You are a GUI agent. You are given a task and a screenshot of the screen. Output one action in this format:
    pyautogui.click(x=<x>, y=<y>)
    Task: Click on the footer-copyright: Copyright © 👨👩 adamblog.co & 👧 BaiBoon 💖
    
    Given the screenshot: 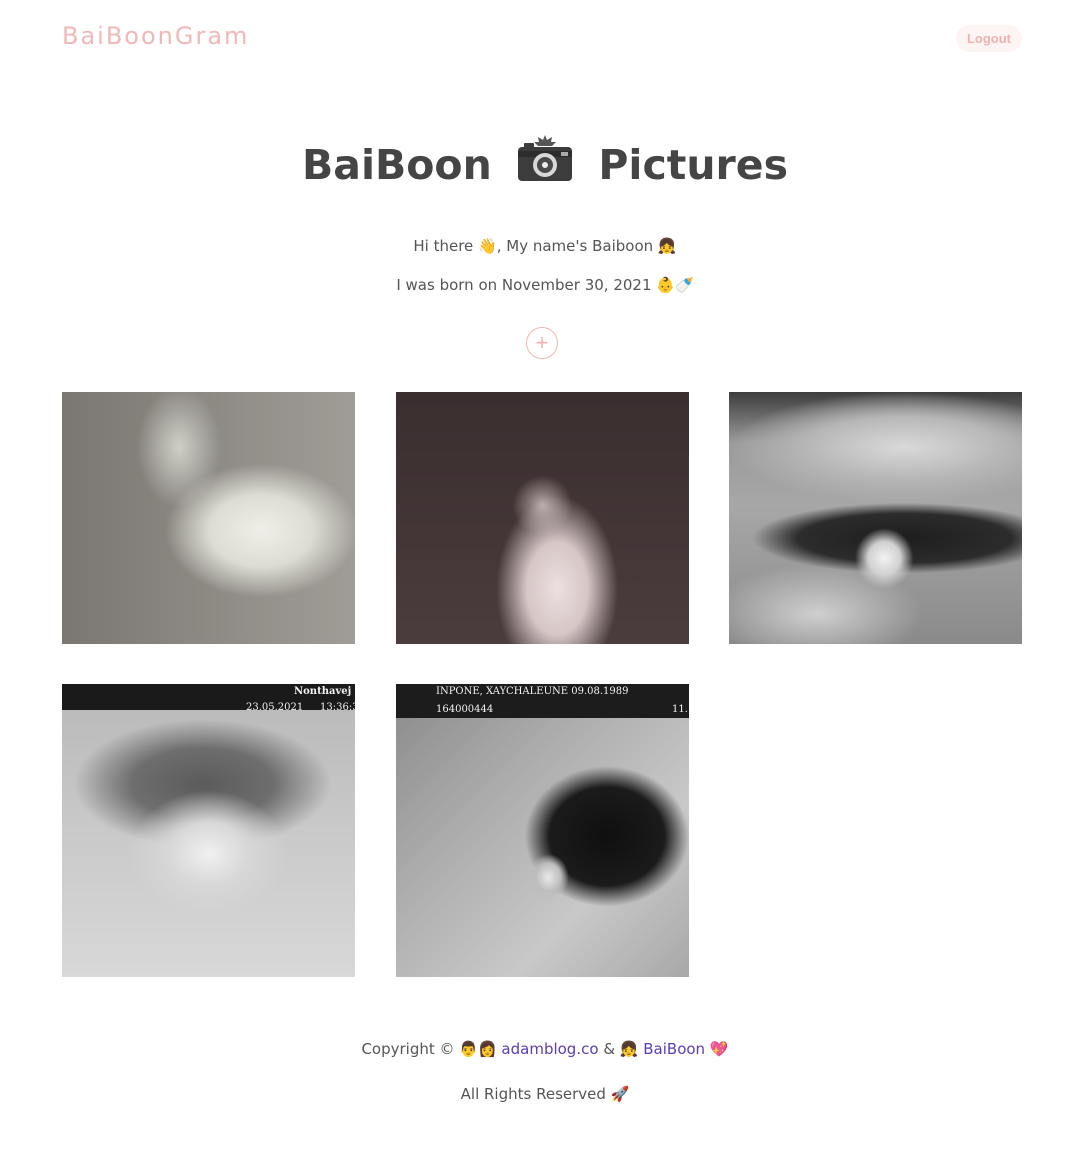 What is the action you would take?
    pyautogui.click(x=545, y=1049)
    